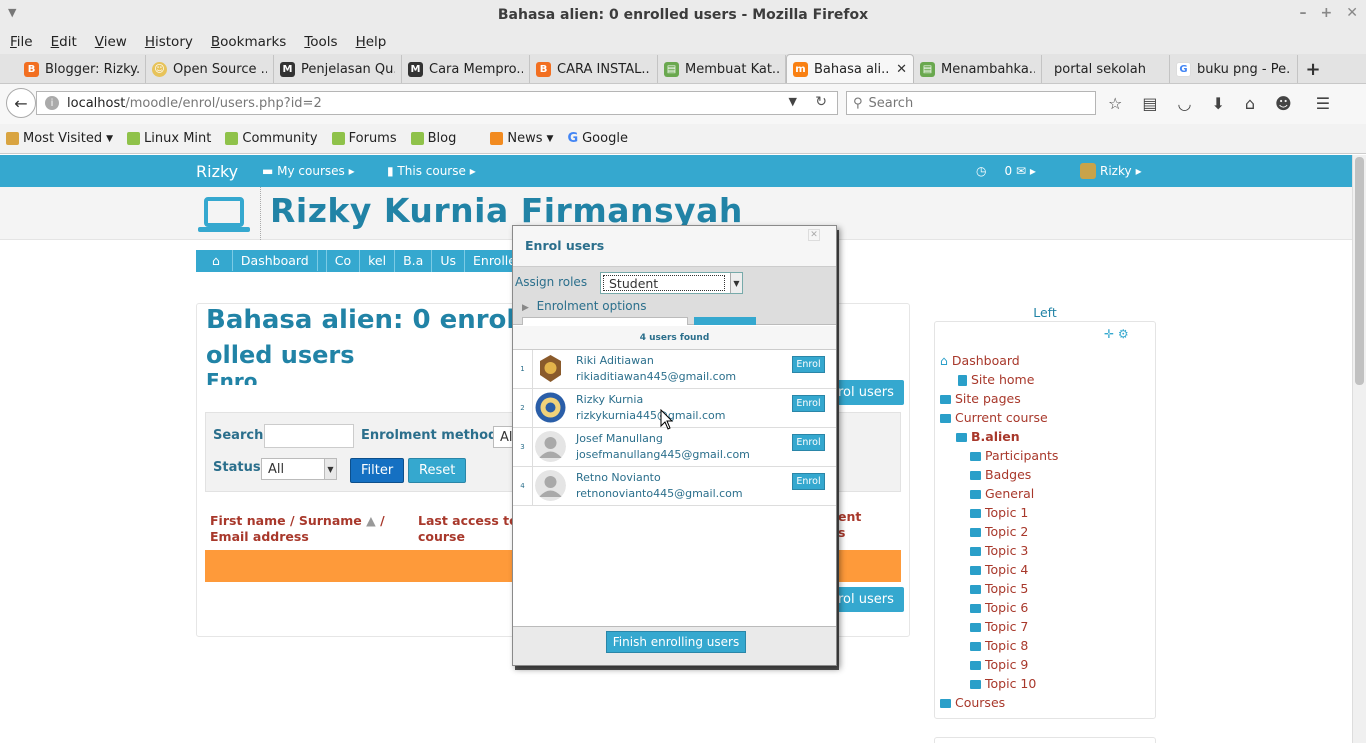  What do you see at coordinates (52, 103) in the screenshot?
I see `info-icon: i` at bounding box center [52, 103].